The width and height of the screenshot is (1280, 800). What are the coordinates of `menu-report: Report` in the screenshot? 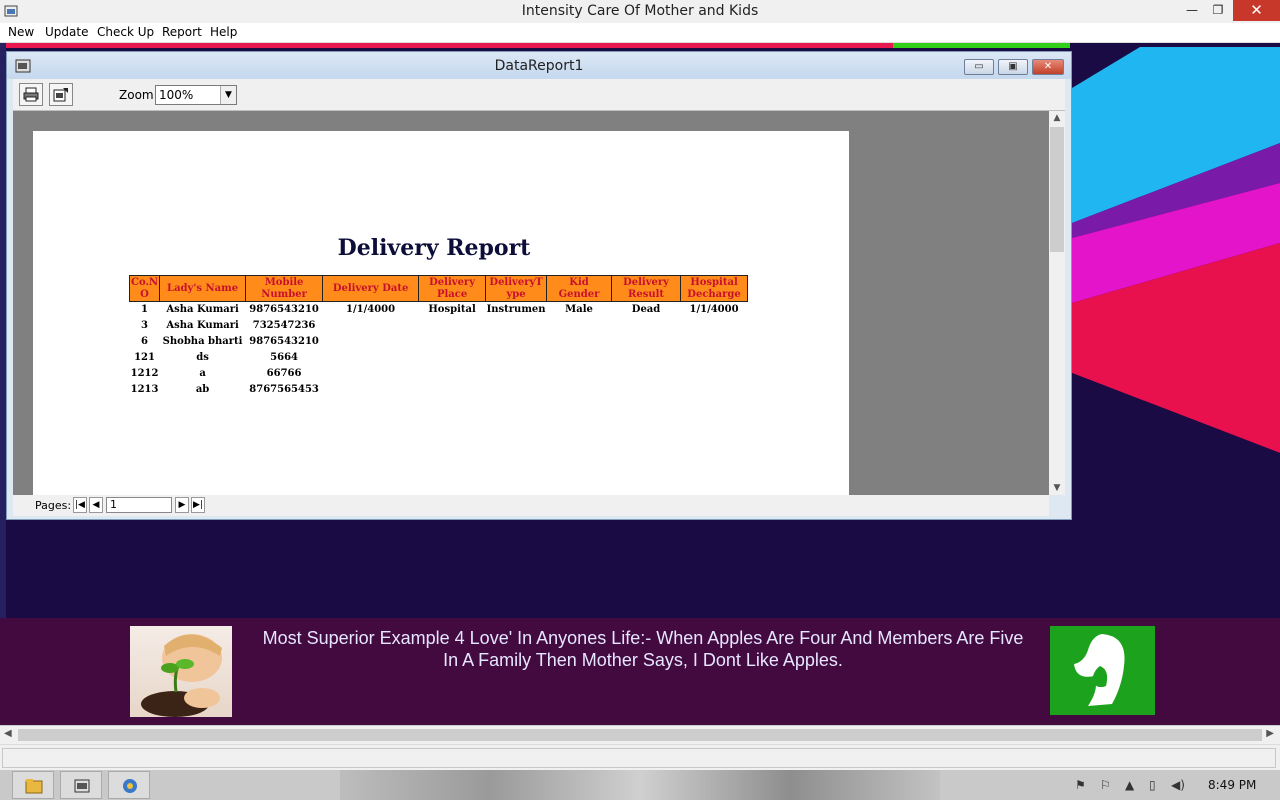 It's located at (182, 32).